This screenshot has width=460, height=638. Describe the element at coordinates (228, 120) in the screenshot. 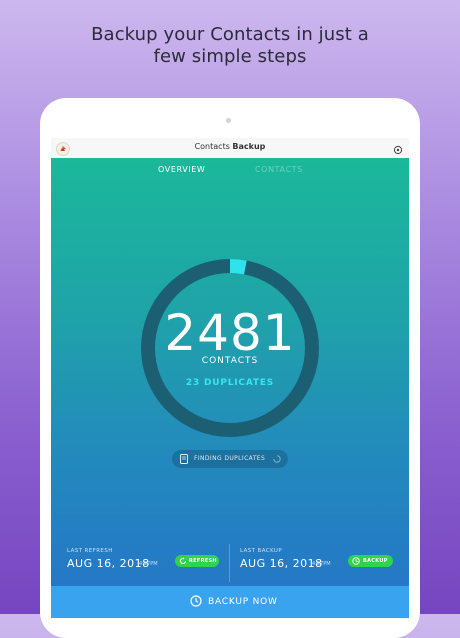

I see `camera-dot` at that location.